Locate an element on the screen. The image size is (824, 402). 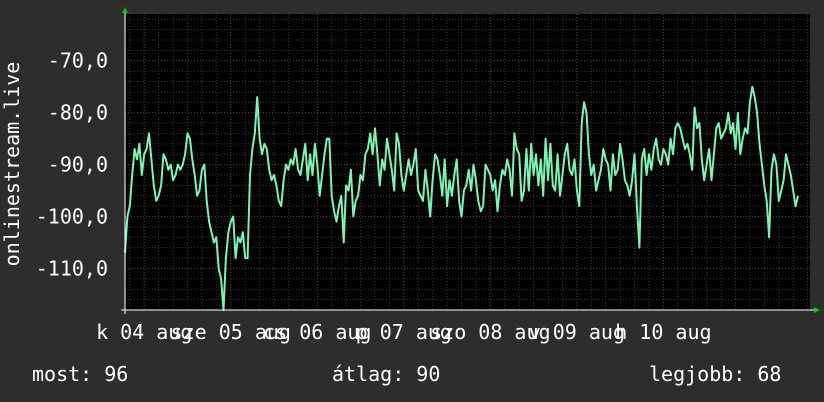
y-tick-label: -80,0 is located at coordinates (78, 113).